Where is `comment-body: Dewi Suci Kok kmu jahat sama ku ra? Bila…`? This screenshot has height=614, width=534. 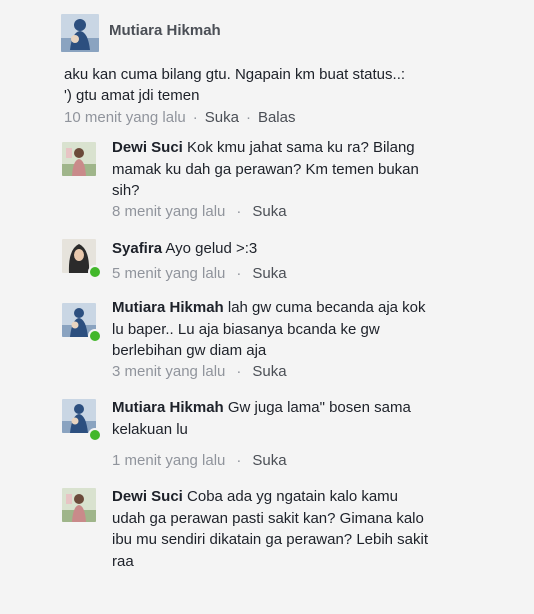 comment-body: Dewi Suci Kok kmu jahat sama ku ra? Bila… is located at coordinates (272, 169).